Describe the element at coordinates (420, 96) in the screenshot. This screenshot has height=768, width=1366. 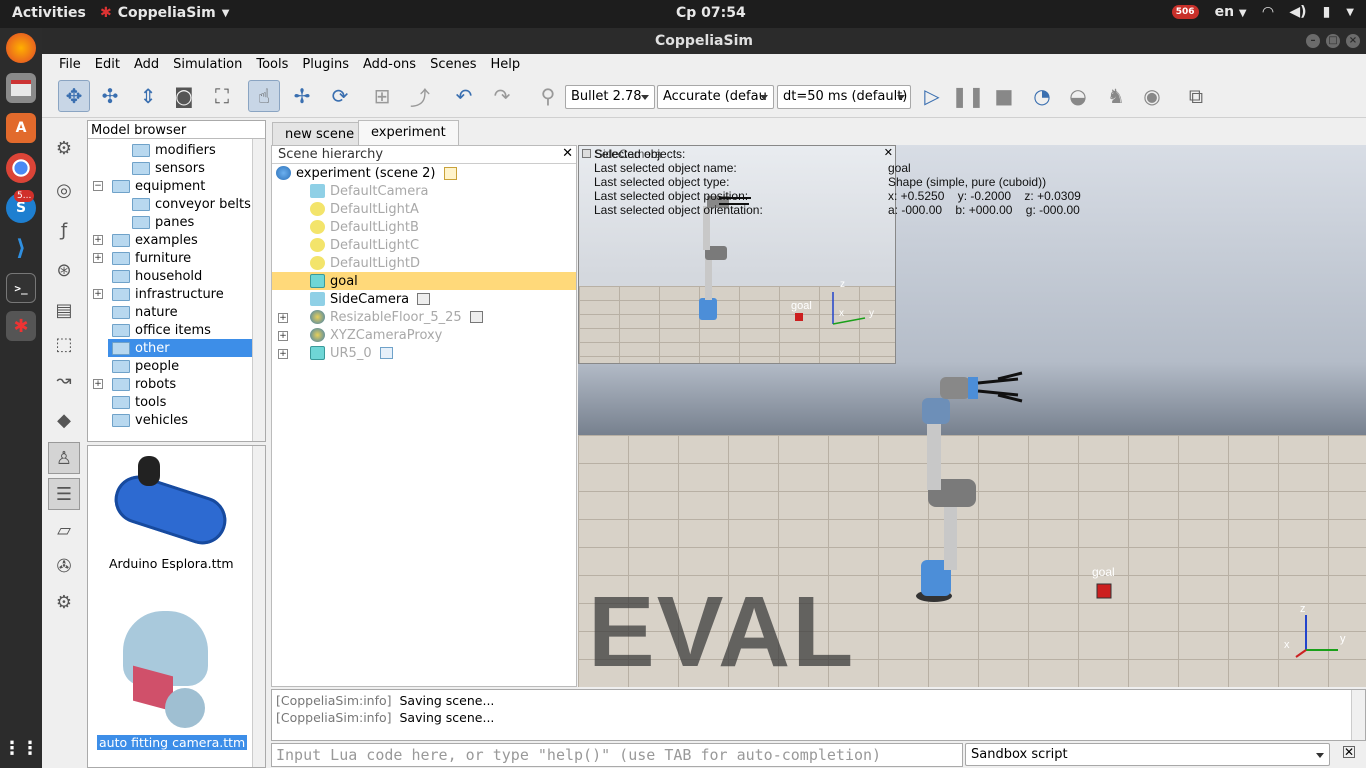
I see `transfer-dna-icon: ⤴` at that location.